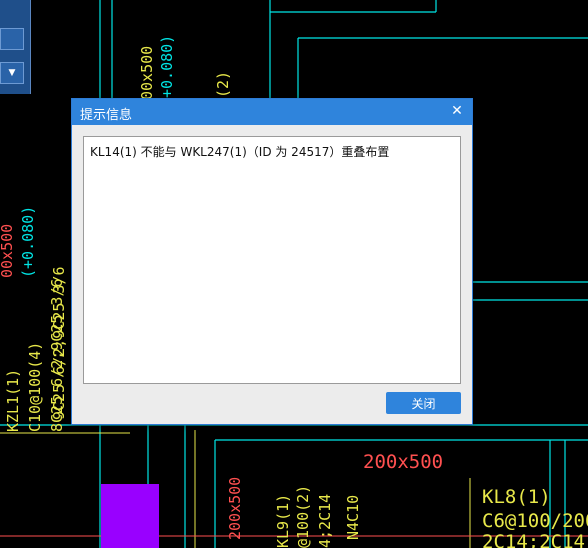 This screenshot has height=548, width=588. I want to click on dialog-titlebar: 提示信息 ✕, so click(272, 112).